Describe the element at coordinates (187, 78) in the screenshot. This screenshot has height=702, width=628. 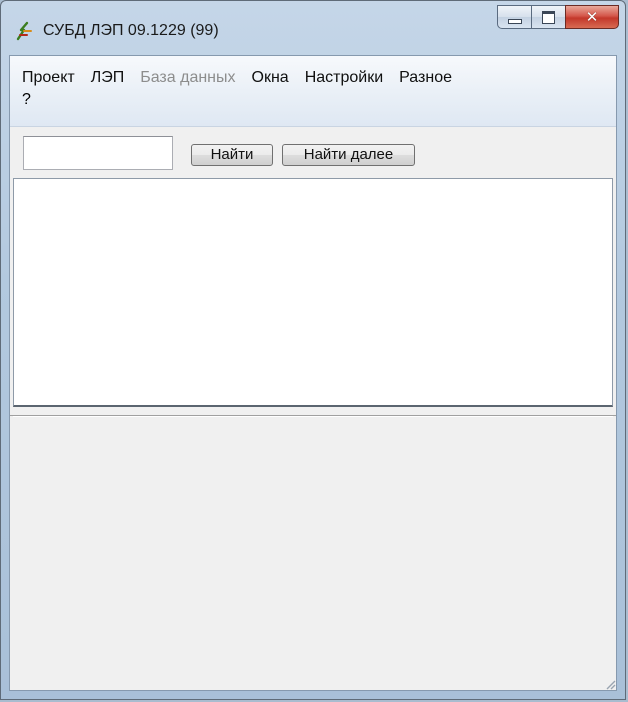
I see `menu-item-database: База данных` at that location.